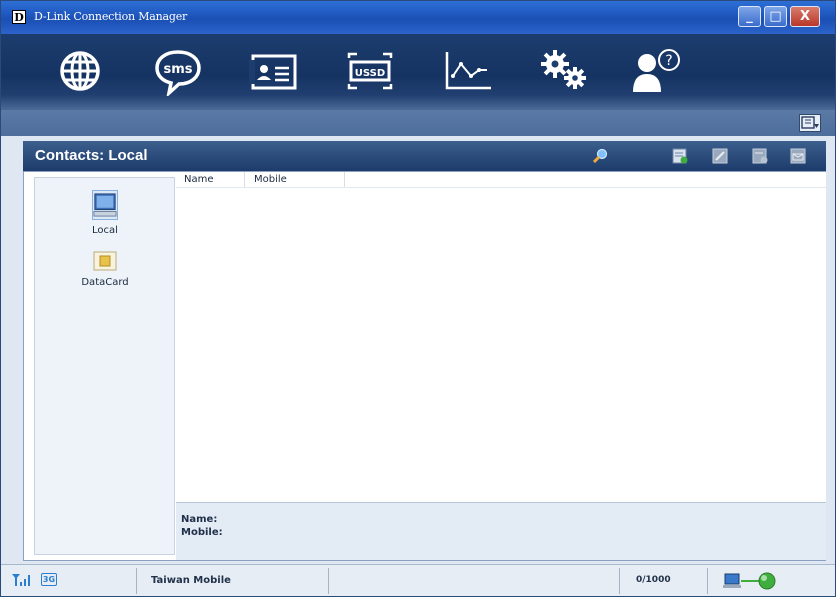 The height and width of the screenshot is (597, 839). I want to click on toolbar-statistics-button, so click(468, 71).